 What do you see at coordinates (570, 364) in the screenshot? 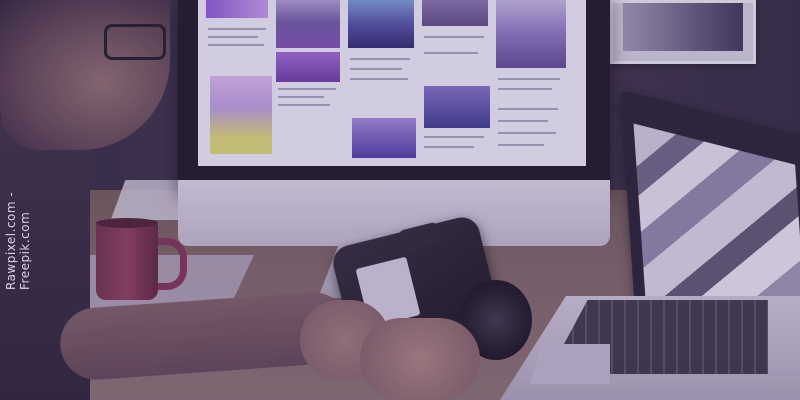
I see `laptop-touchpad` at bounding box center [570, 364].